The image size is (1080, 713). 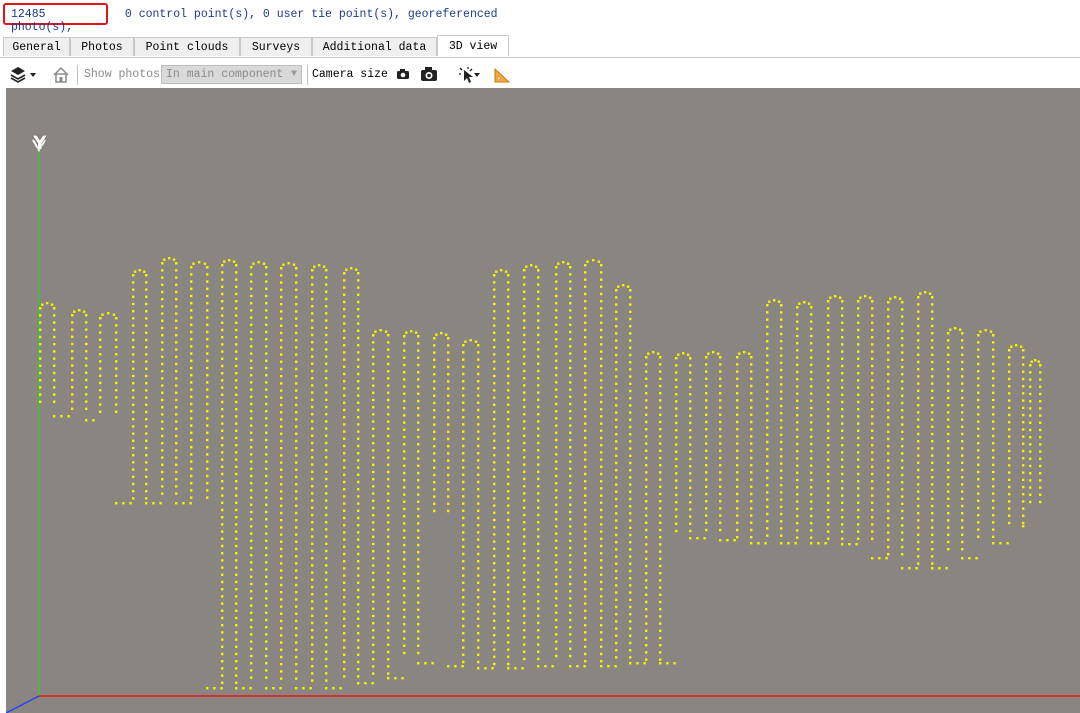 What do you see at coordinates (403, 74) in the screenshot?
I see `small-camera-icon` at bounding box center [403, 74].